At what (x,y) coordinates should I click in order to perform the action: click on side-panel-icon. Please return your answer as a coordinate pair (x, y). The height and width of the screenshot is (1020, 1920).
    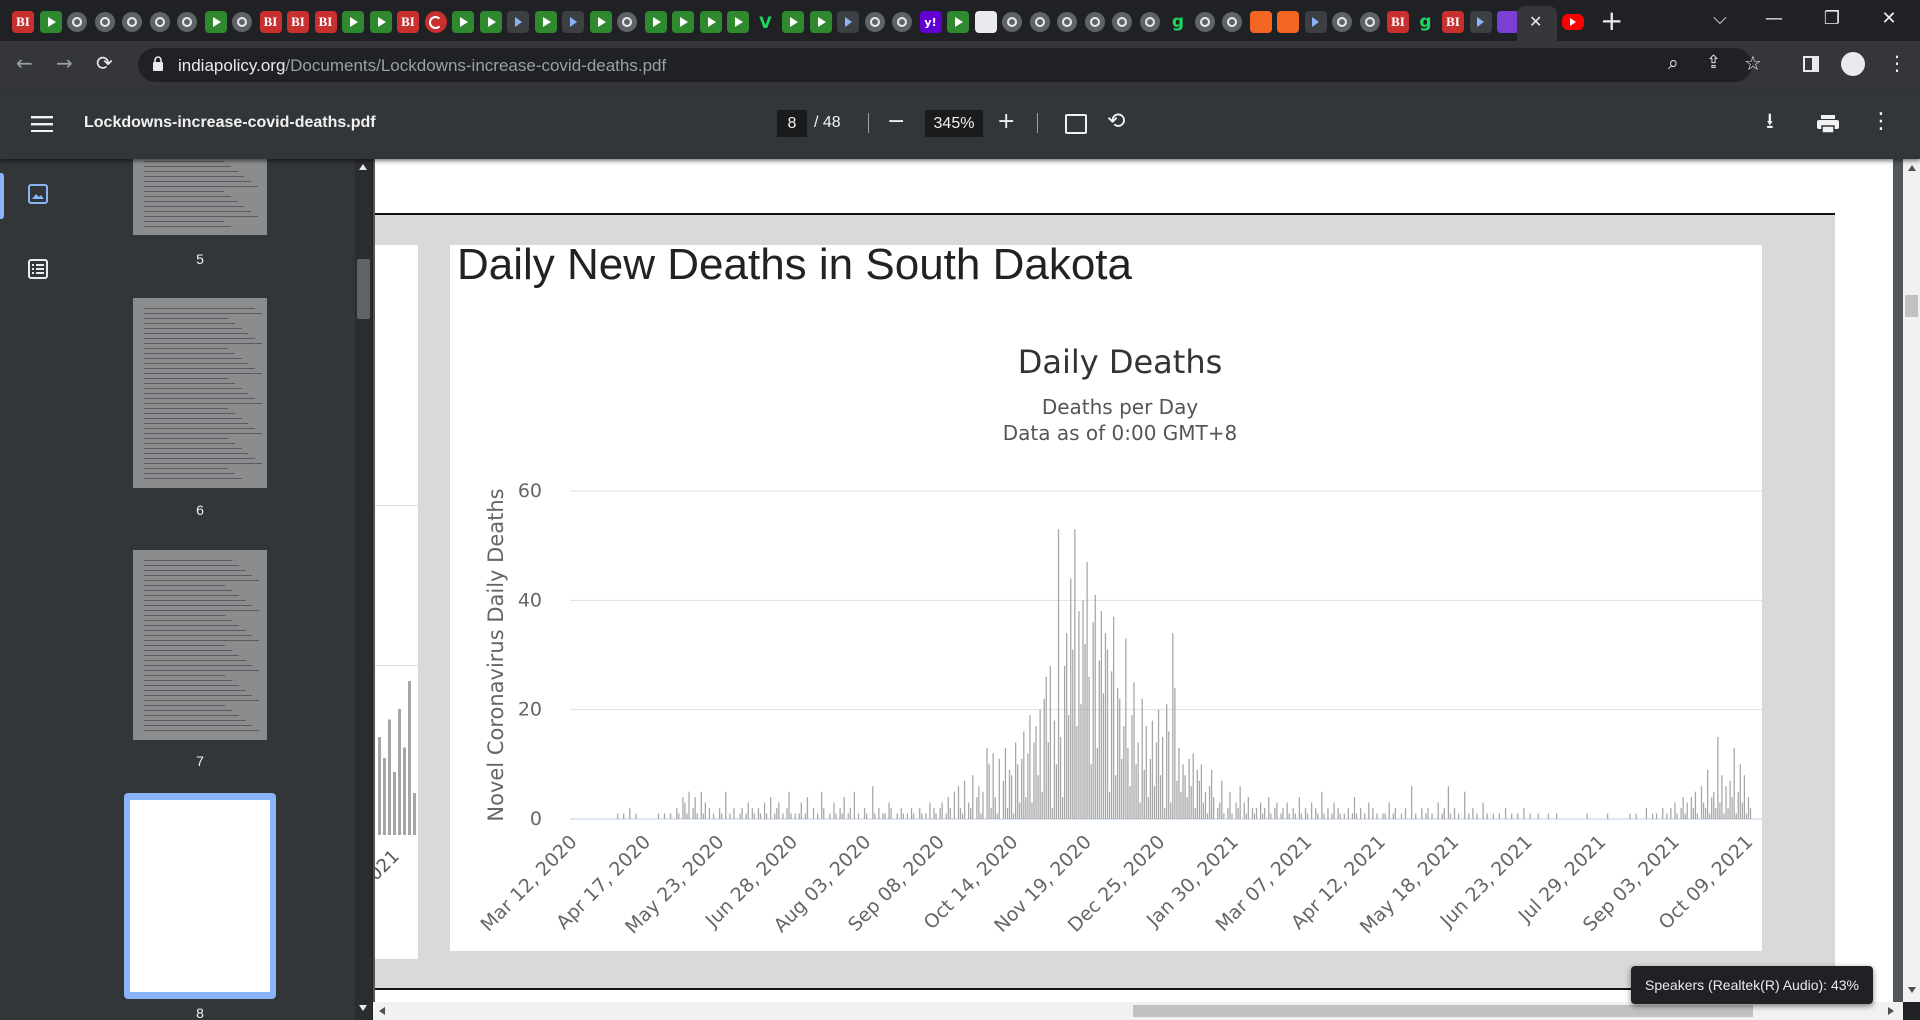
    Looking at the image, I should click on (1811, 64).